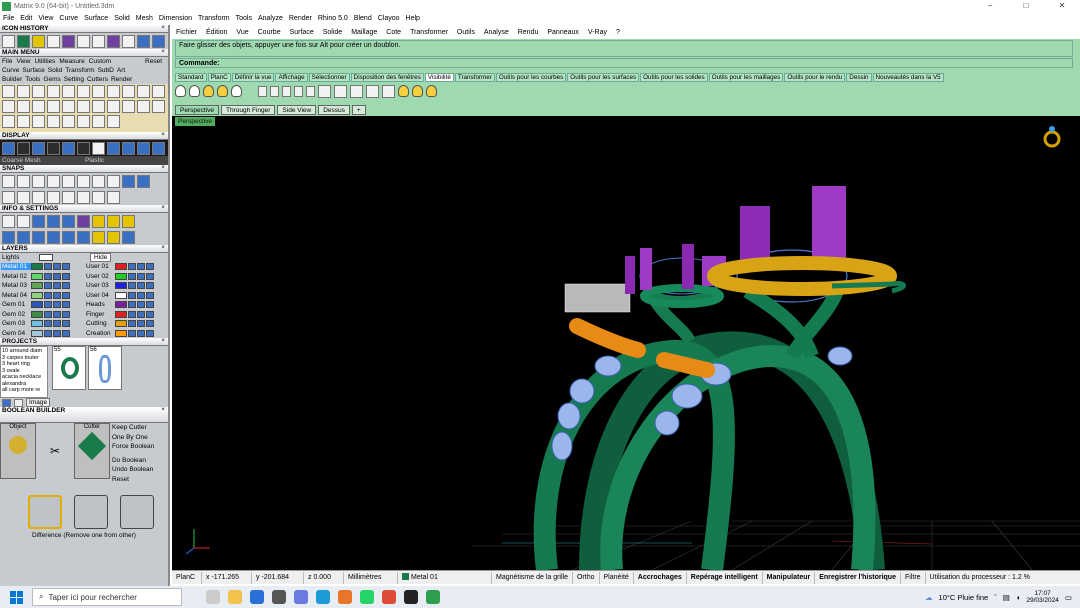  Describe the element at coordinates (98, 148) in the screenshot. I see `sphere-white-icon` at that location.